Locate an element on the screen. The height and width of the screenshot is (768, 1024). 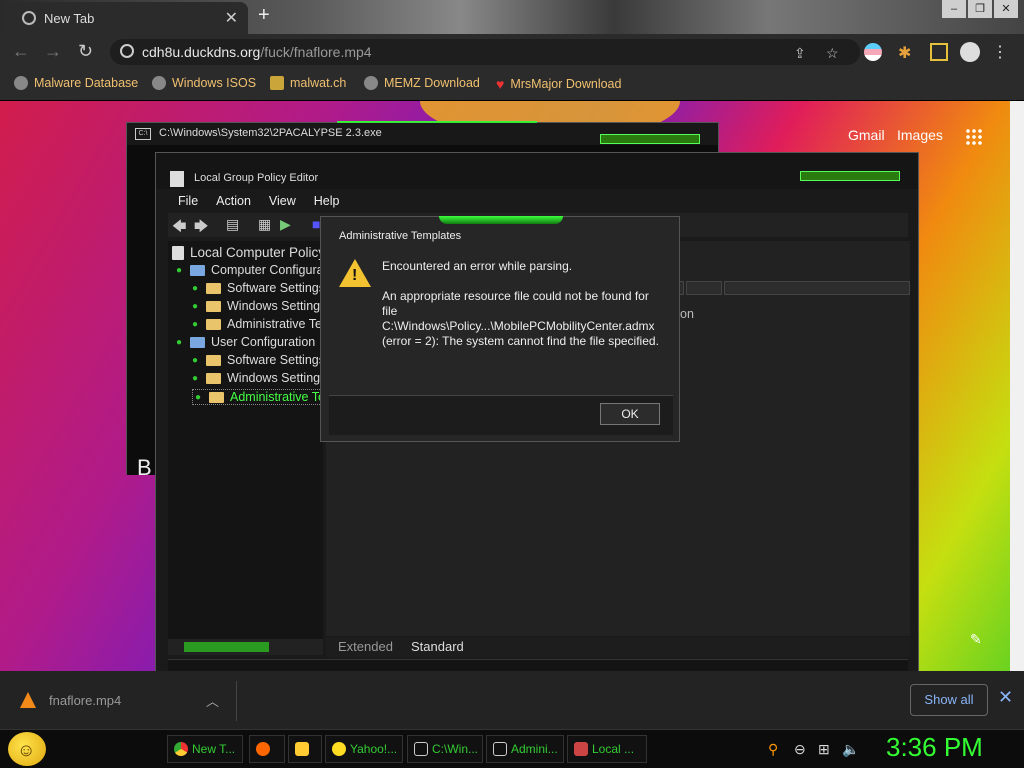
window-controls: – ❐ ✕ is located at coordinates (980, 10).